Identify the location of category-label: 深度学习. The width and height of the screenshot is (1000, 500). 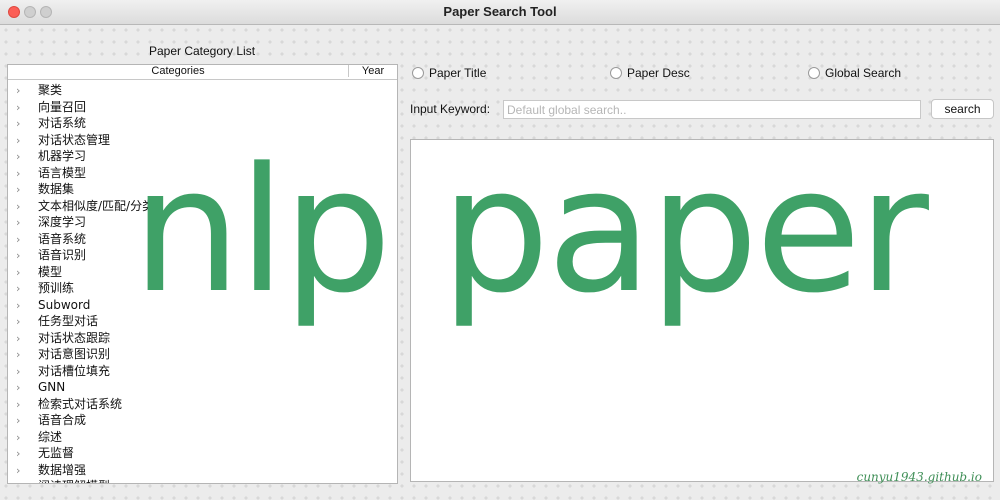
(62, 222).